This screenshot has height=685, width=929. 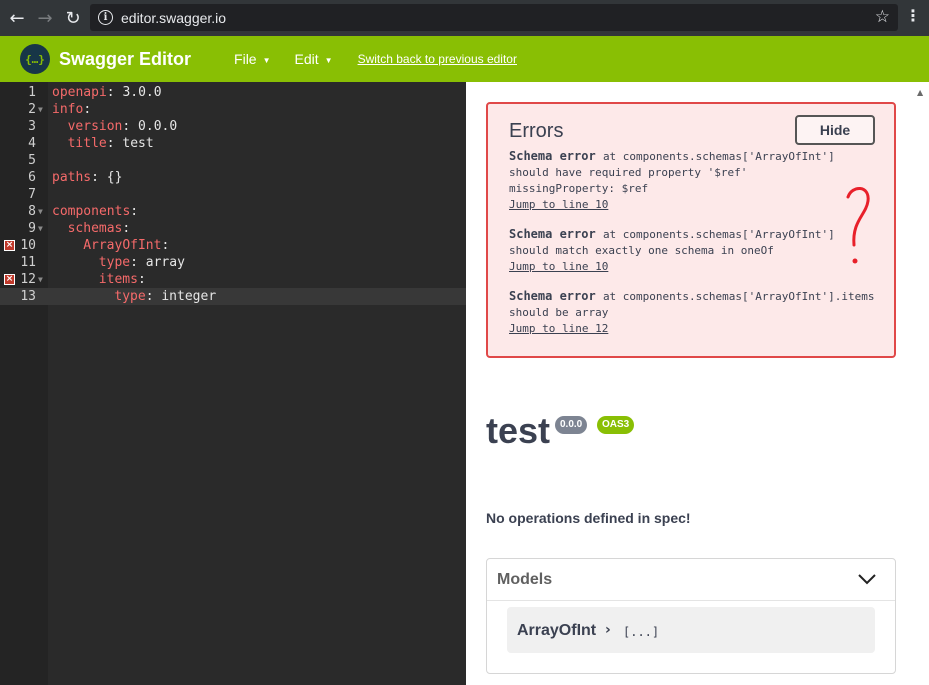 What do you see at coordinates (579, 188) in the screenshot?
I see `error-detail: missingProperty: $ref` at bounding box center [579, 188].